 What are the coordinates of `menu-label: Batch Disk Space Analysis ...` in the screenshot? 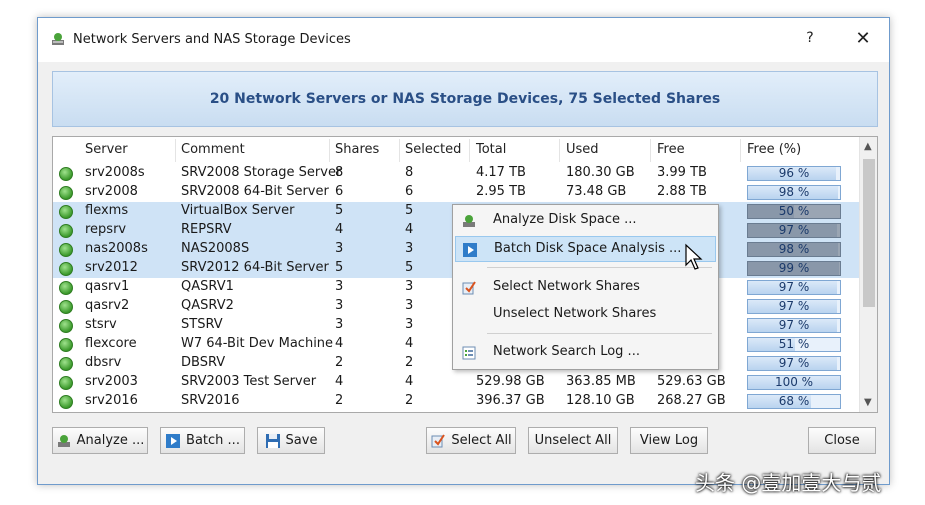 It's located at (588, 248).